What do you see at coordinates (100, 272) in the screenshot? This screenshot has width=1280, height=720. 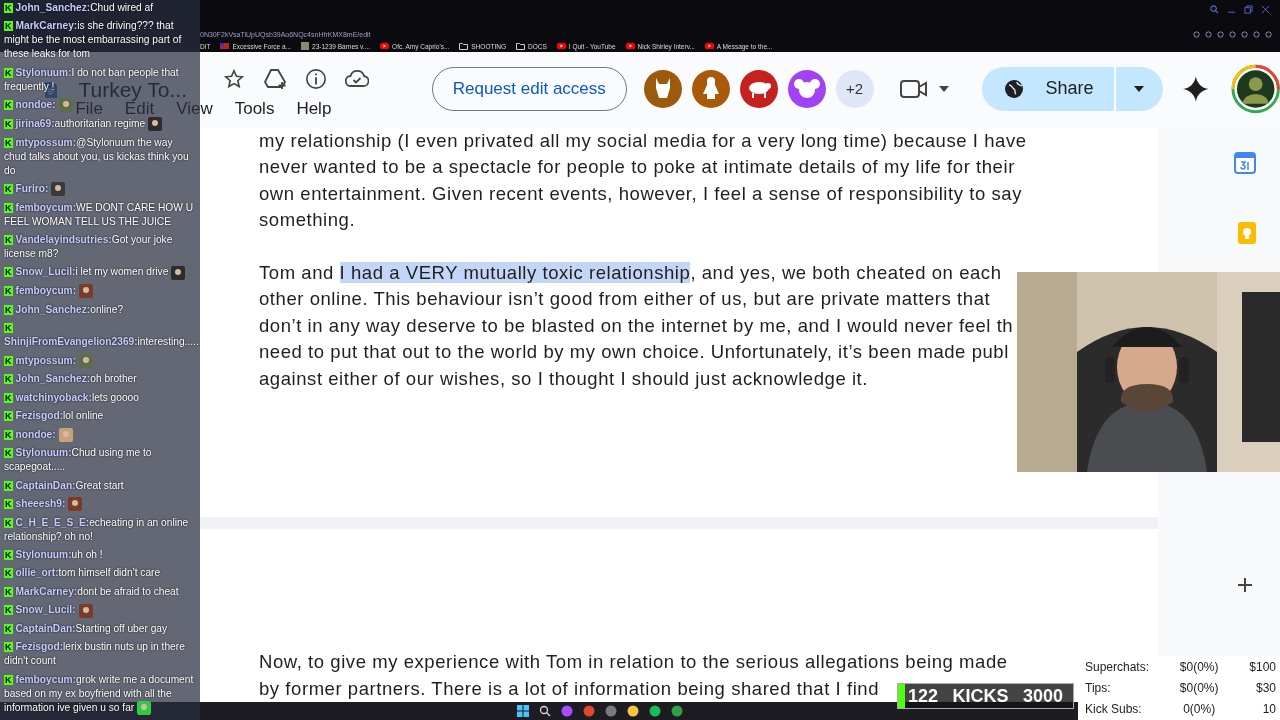 I see `chat-message: K Snow_Lucil:i let my women drive` at bounding box center [100, 272].